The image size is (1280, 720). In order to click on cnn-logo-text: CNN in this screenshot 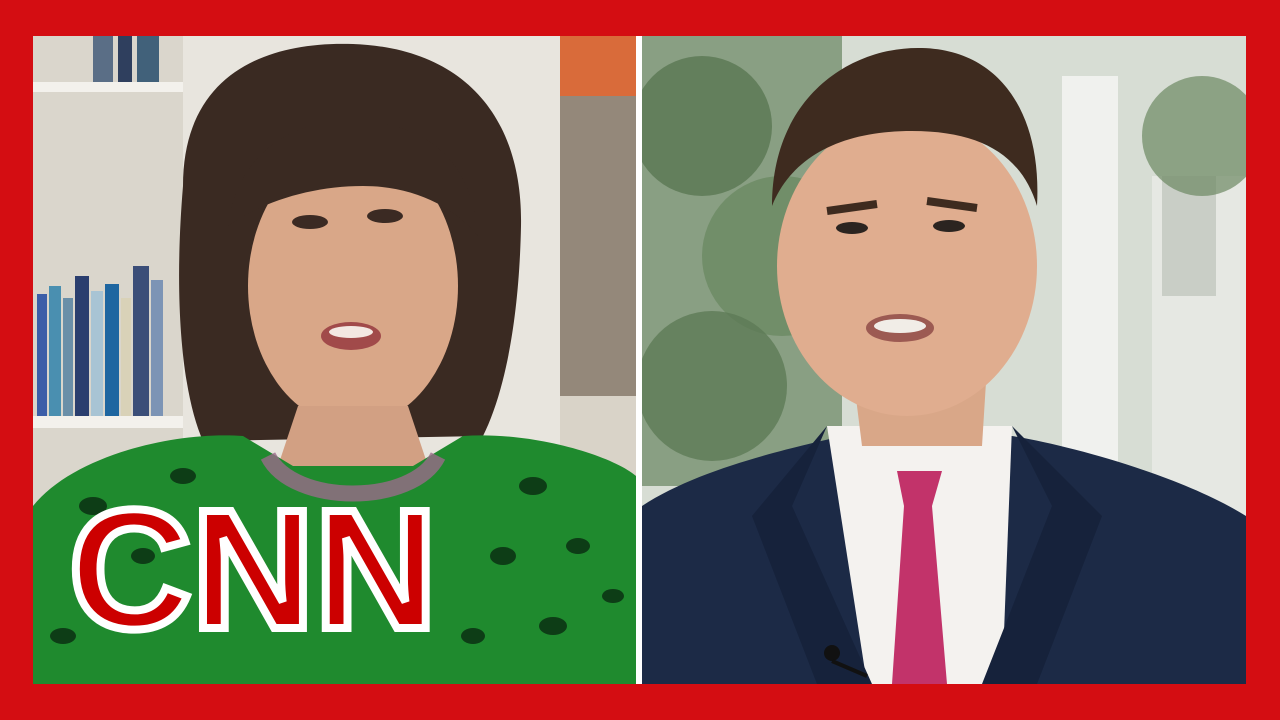, I will do `click(253, 569)`.